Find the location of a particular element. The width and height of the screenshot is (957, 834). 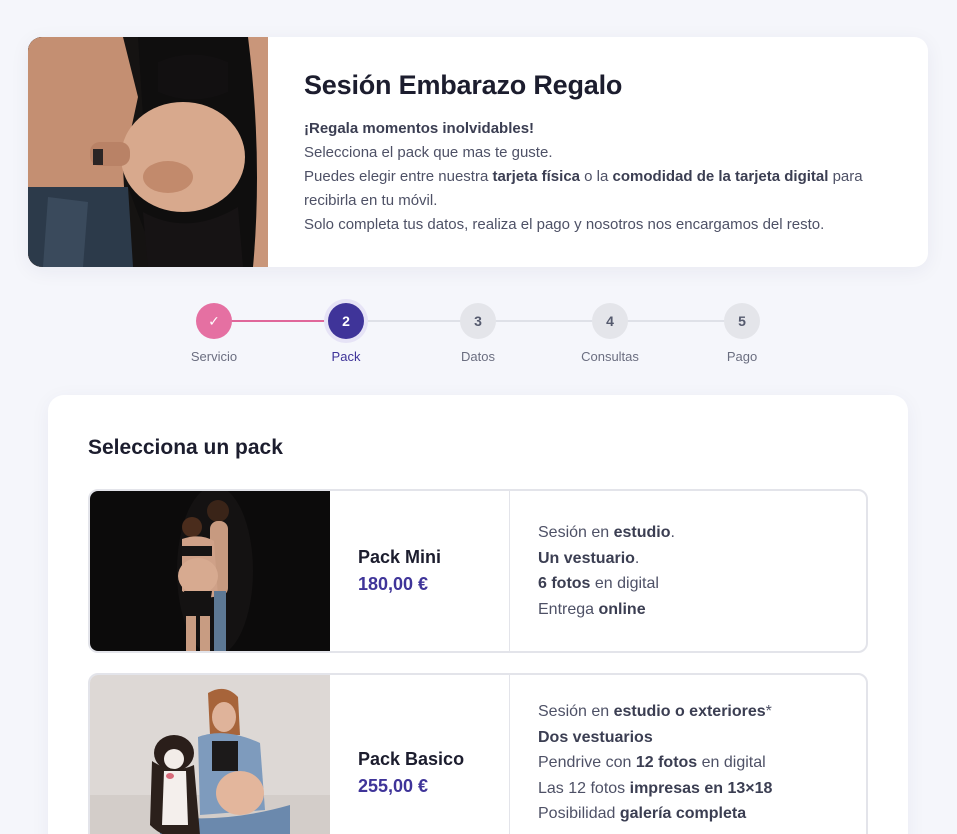

feature-item: Posibilidad galería completa is located at coordinates (655, 814).